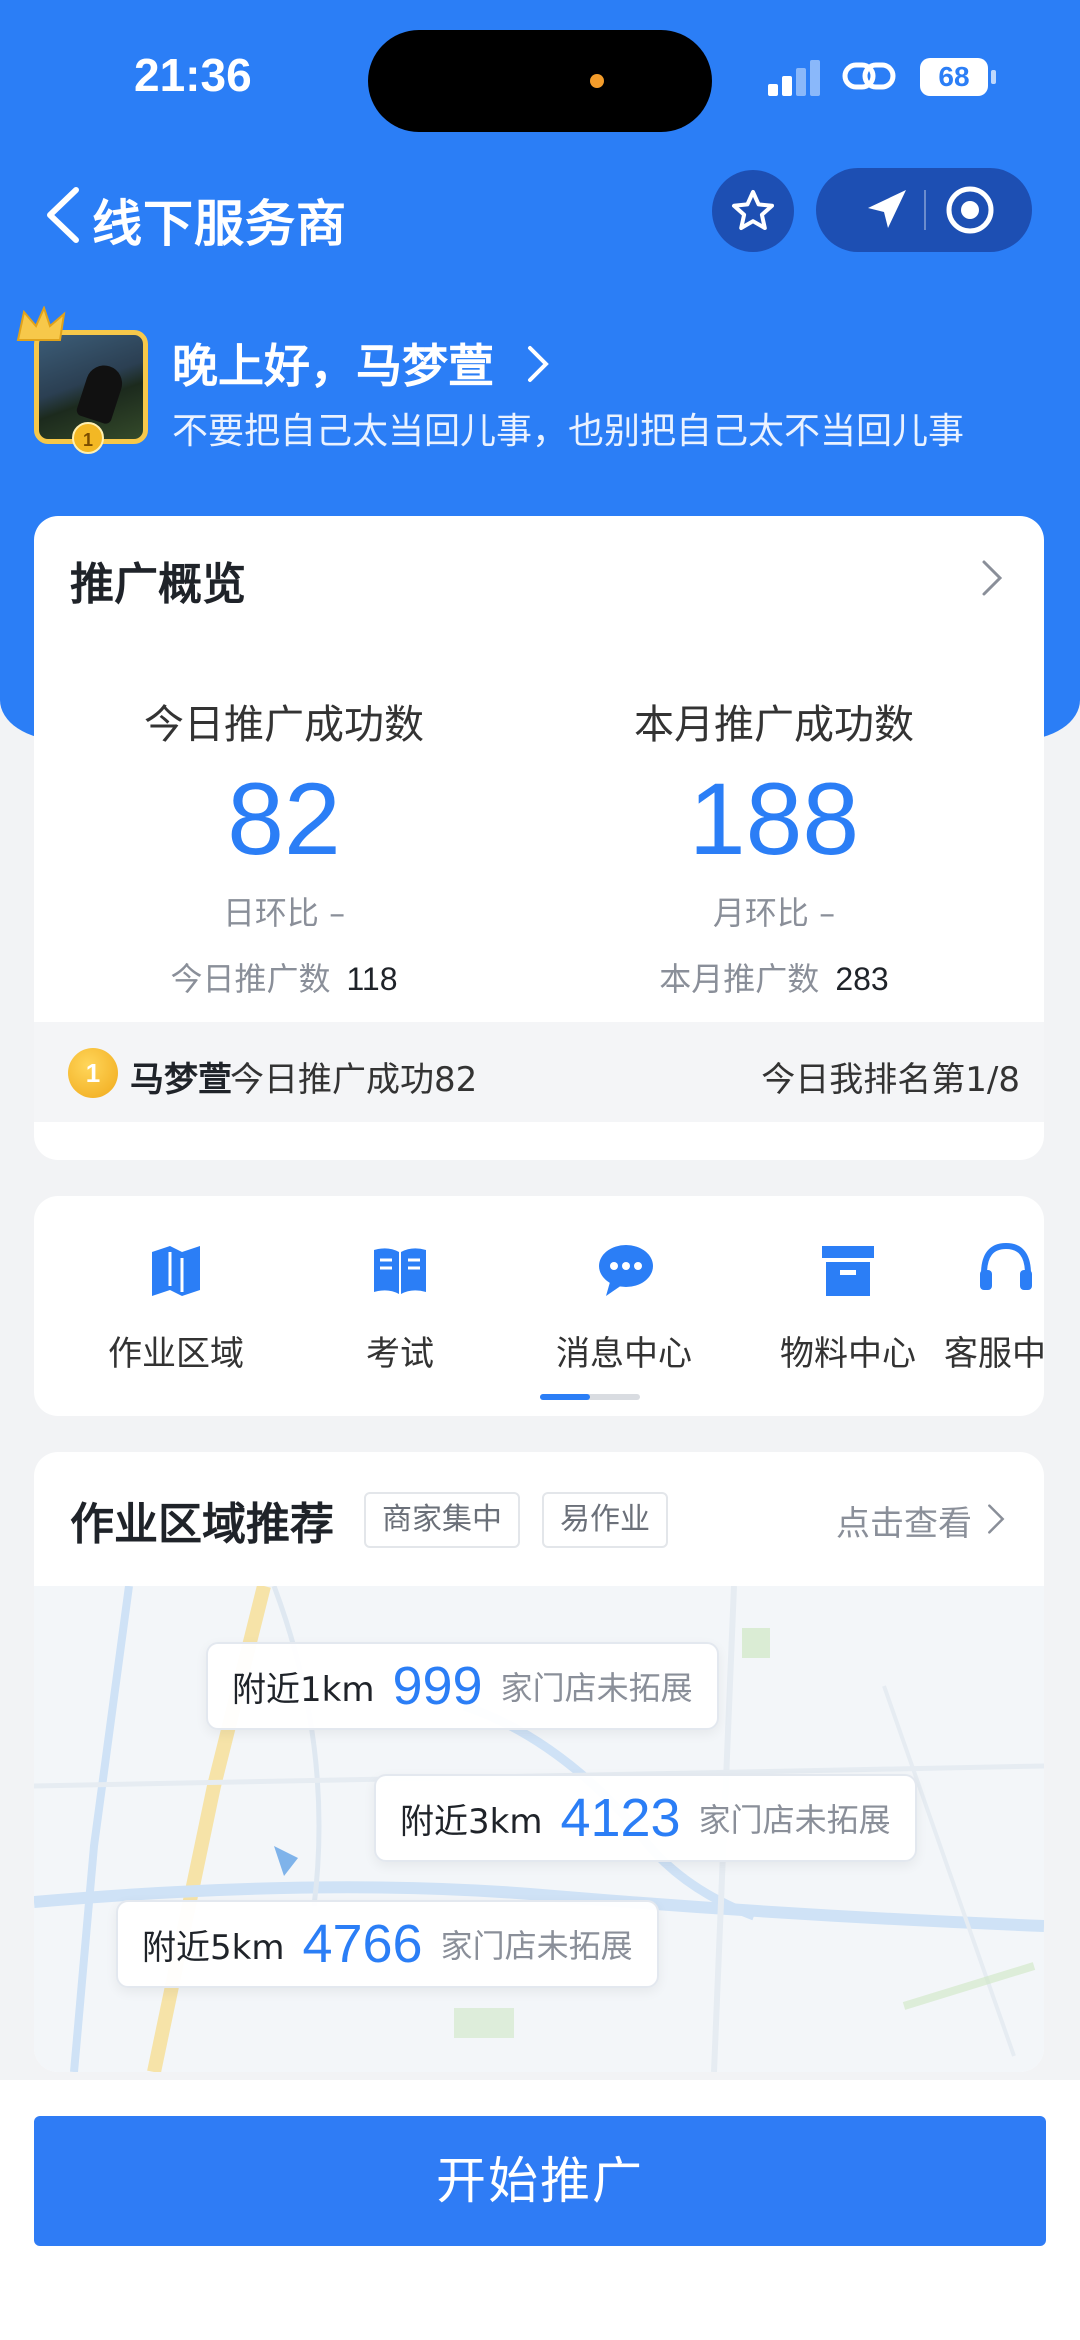 This screenshot has width=1080, height=2340. What do you see at coordinates (101, 393) in the screenshot?
I see `avatar-figure` at bounding box center [101, 393].